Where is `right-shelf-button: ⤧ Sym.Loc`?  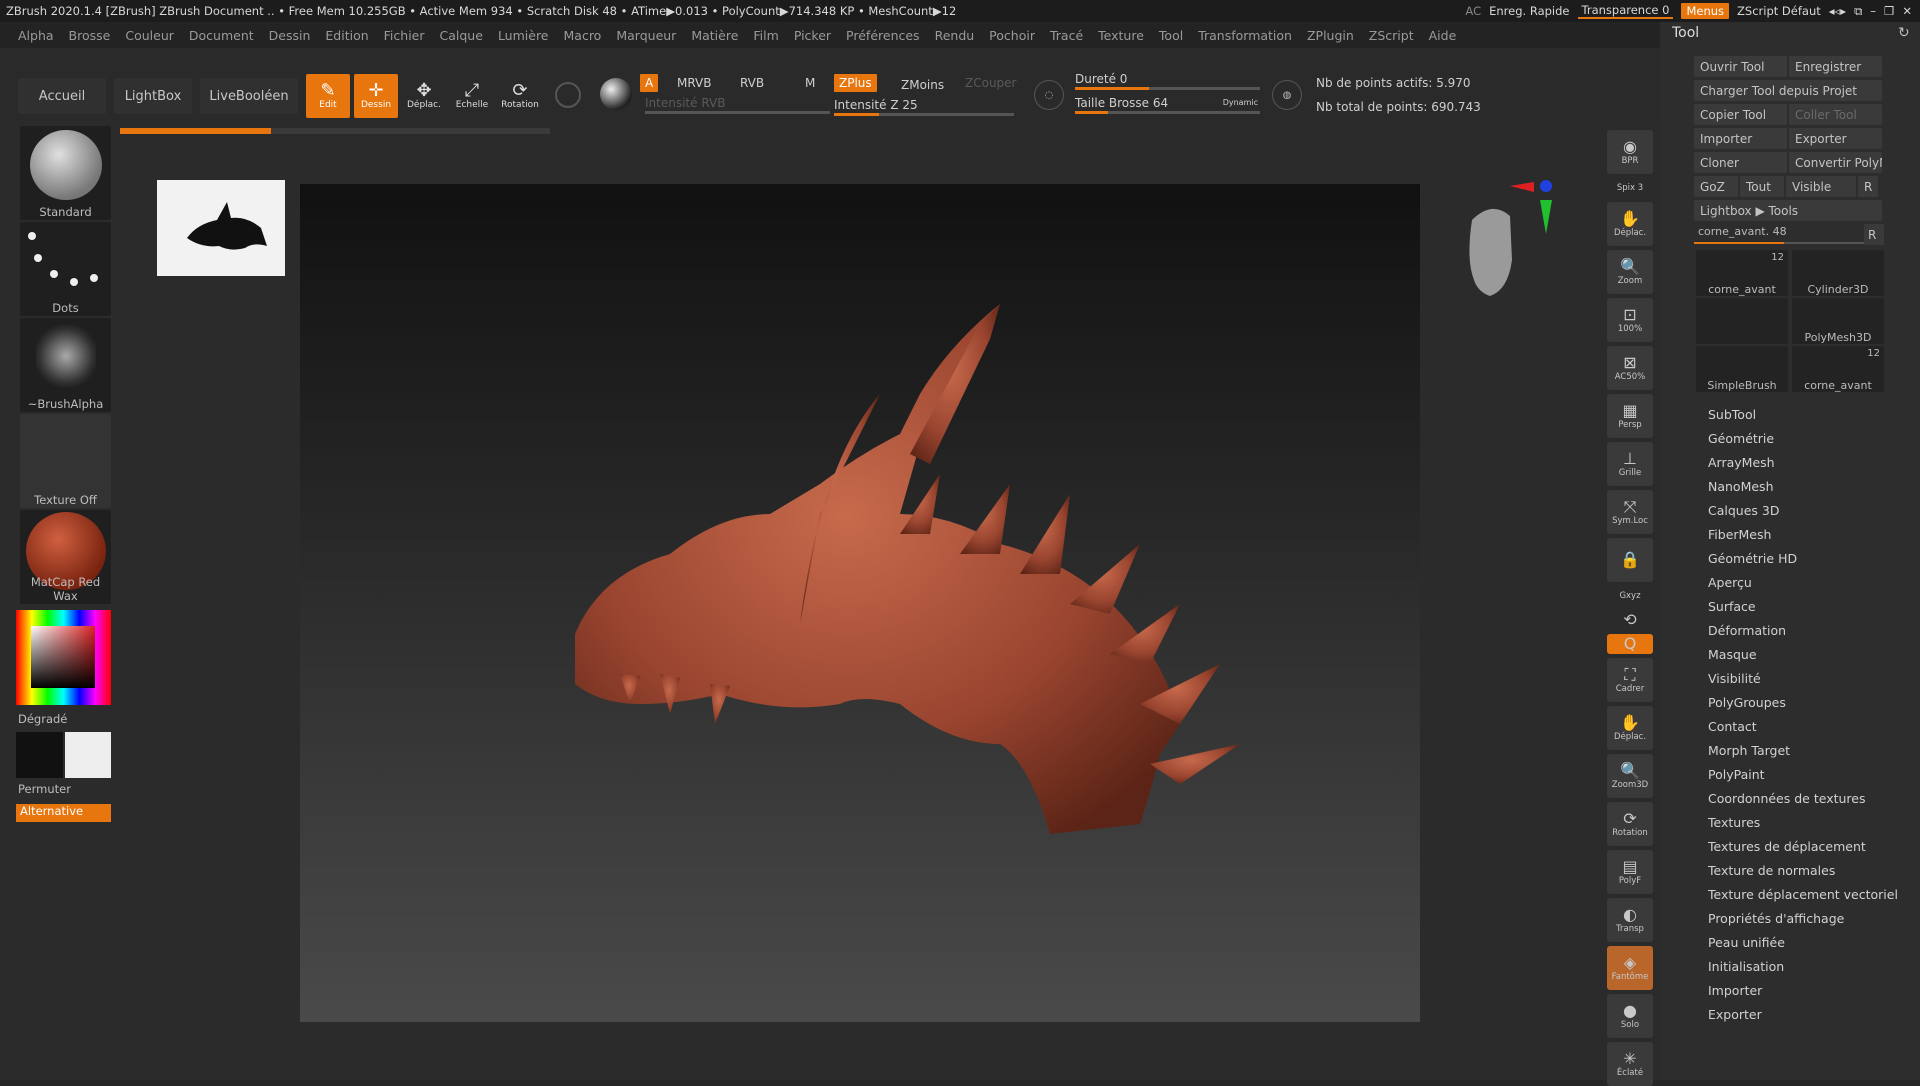 right-shelf-button: ⤧ Sym.Loc is located at coordinates (1630, 512).